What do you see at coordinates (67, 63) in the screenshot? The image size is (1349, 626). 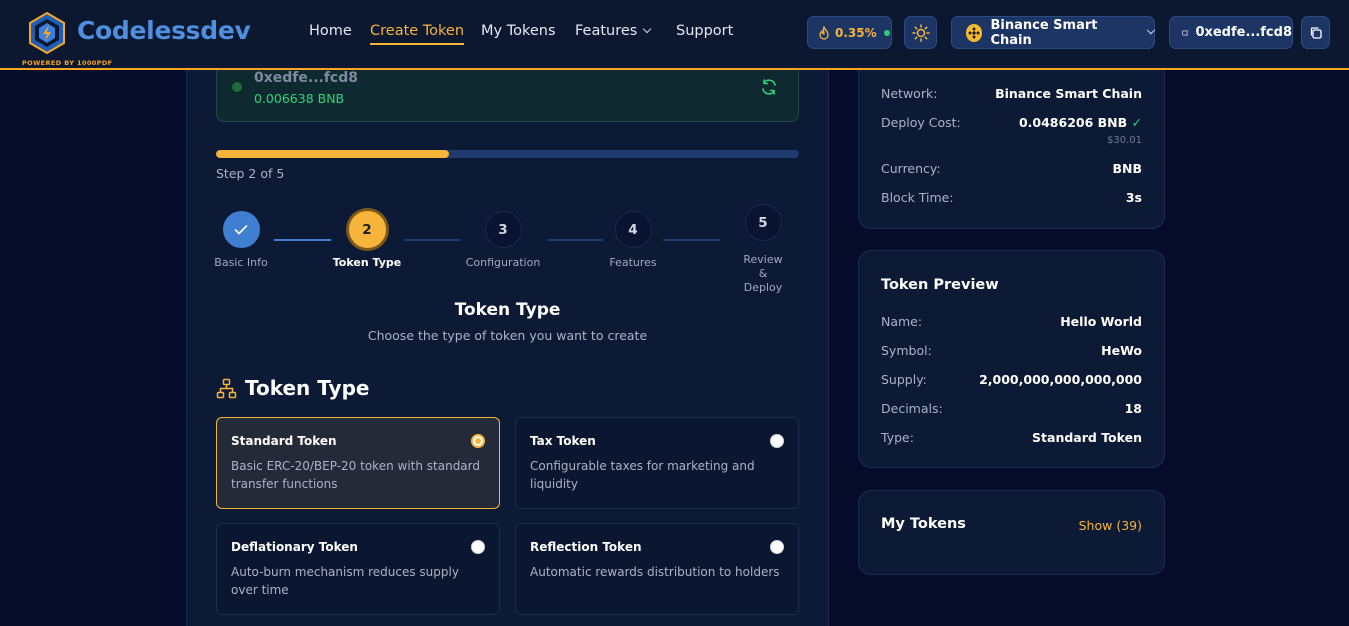 I see `powered-by-label: POWERED BY 1000PDF` at bounding box center [67, 63].